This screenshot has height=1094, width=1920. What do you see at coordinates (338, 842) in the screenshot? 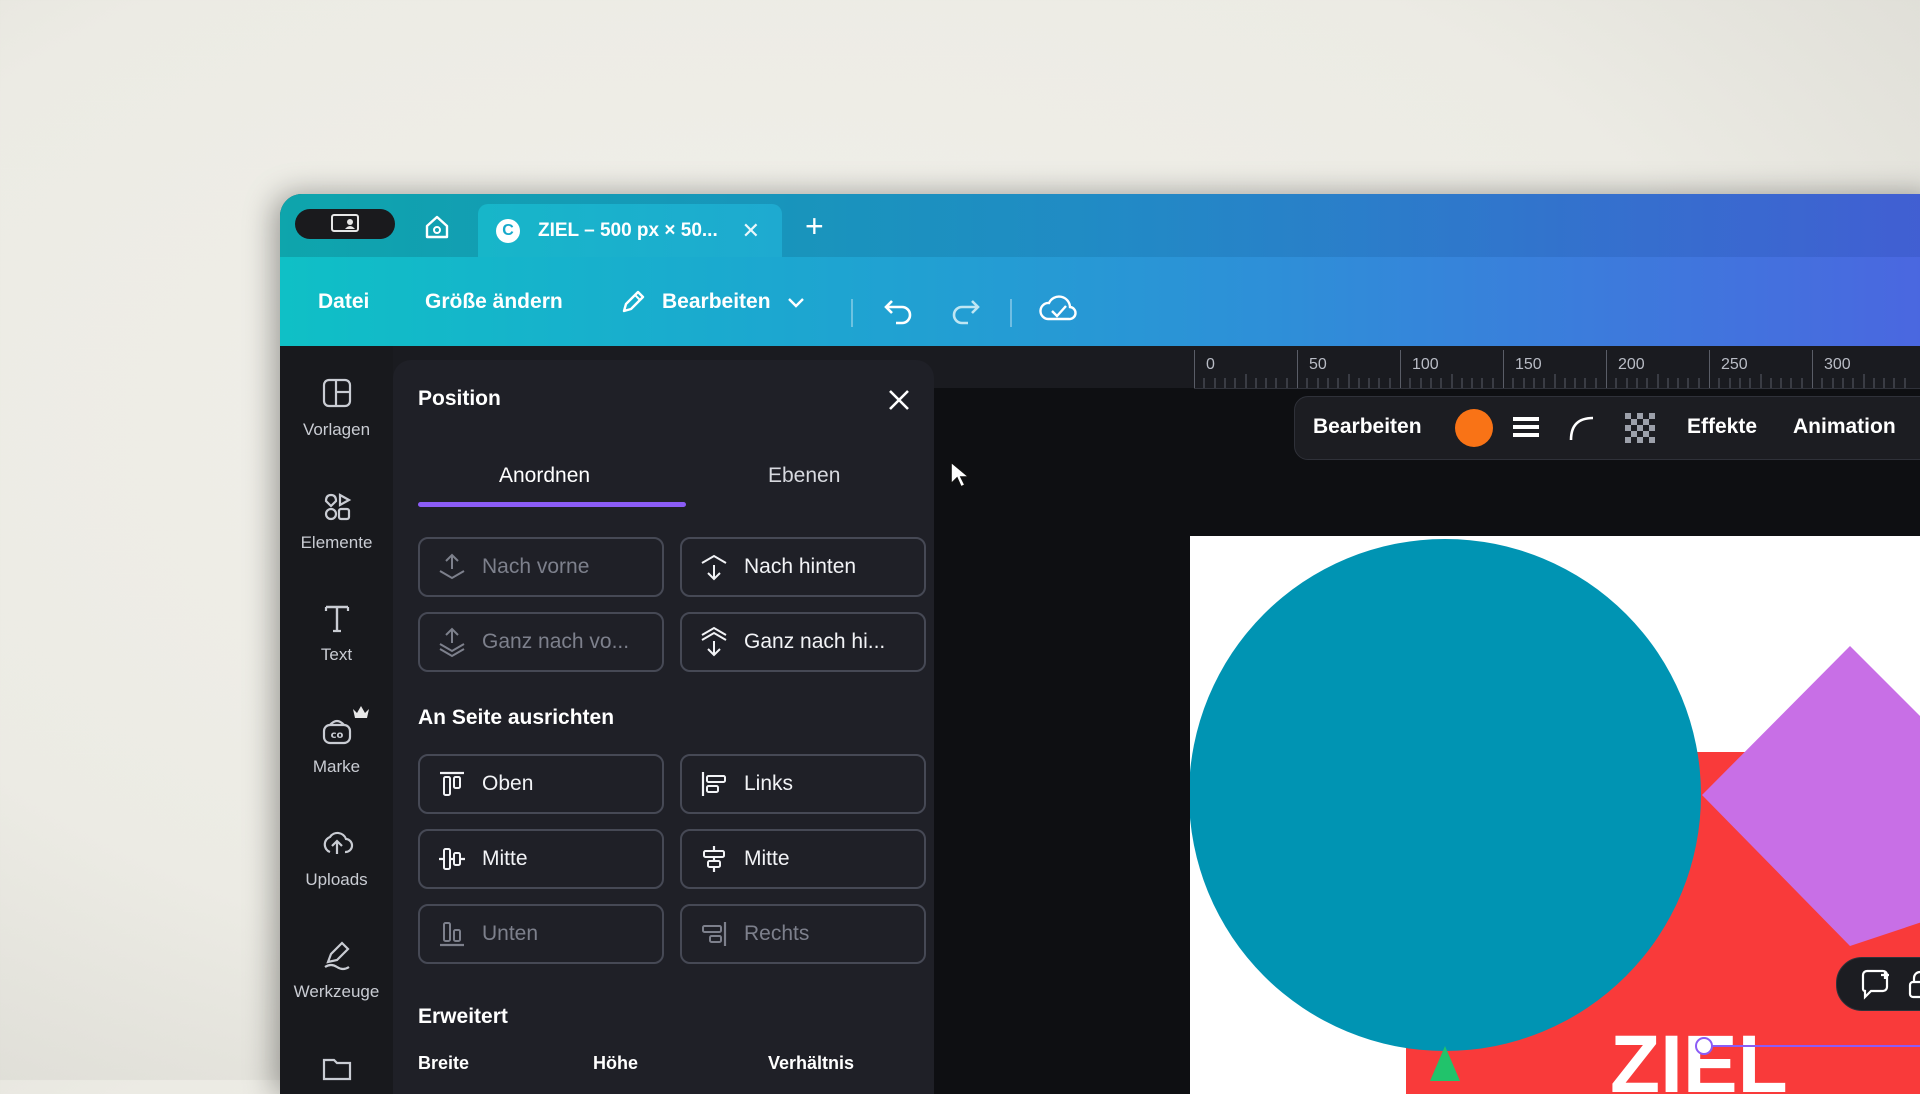
I see `uploads-icon` at bounding box center [338, 842].